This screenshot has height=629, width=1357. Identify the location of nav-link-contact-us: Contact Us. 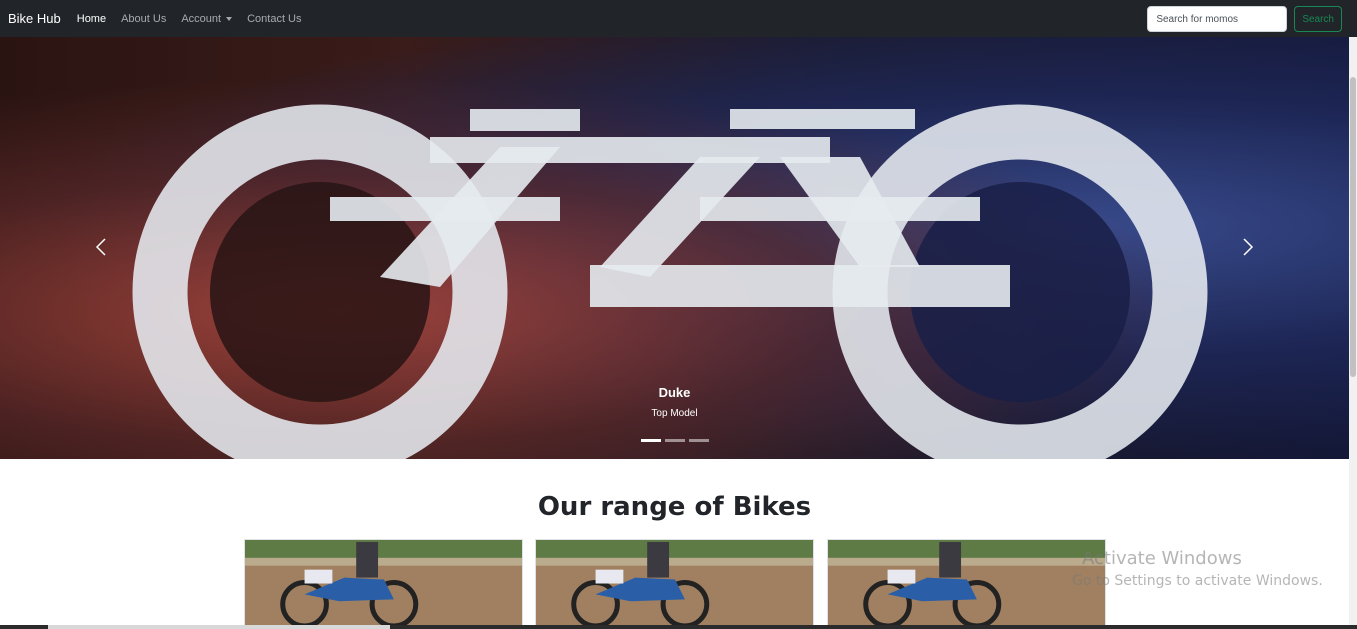
(274, 19).